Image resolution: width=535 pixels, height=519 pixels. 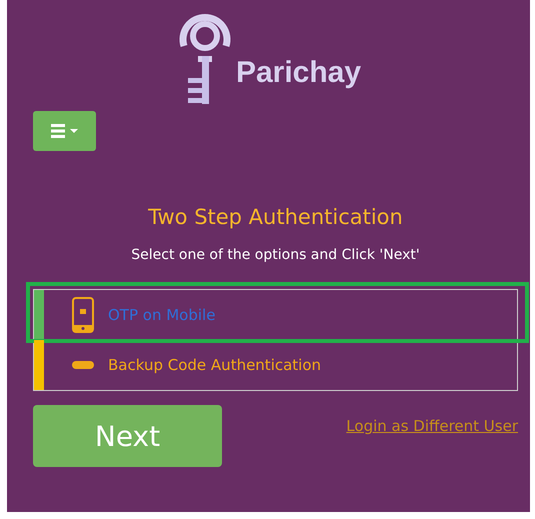 What do you see at coordinates (275, 255) in the screenshot?
I see `instruction-text: Select one of the options and Click 'Next'` at bounding box center [275, 255].